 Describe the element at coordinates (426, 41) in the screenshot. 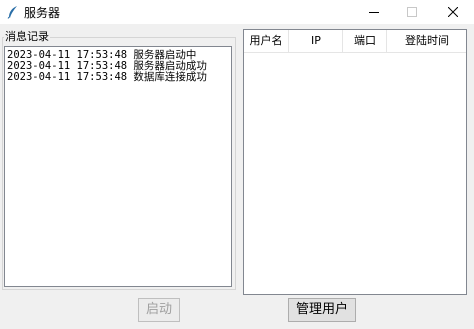

I see `column-header-login-time: 登陆时间` at that location.